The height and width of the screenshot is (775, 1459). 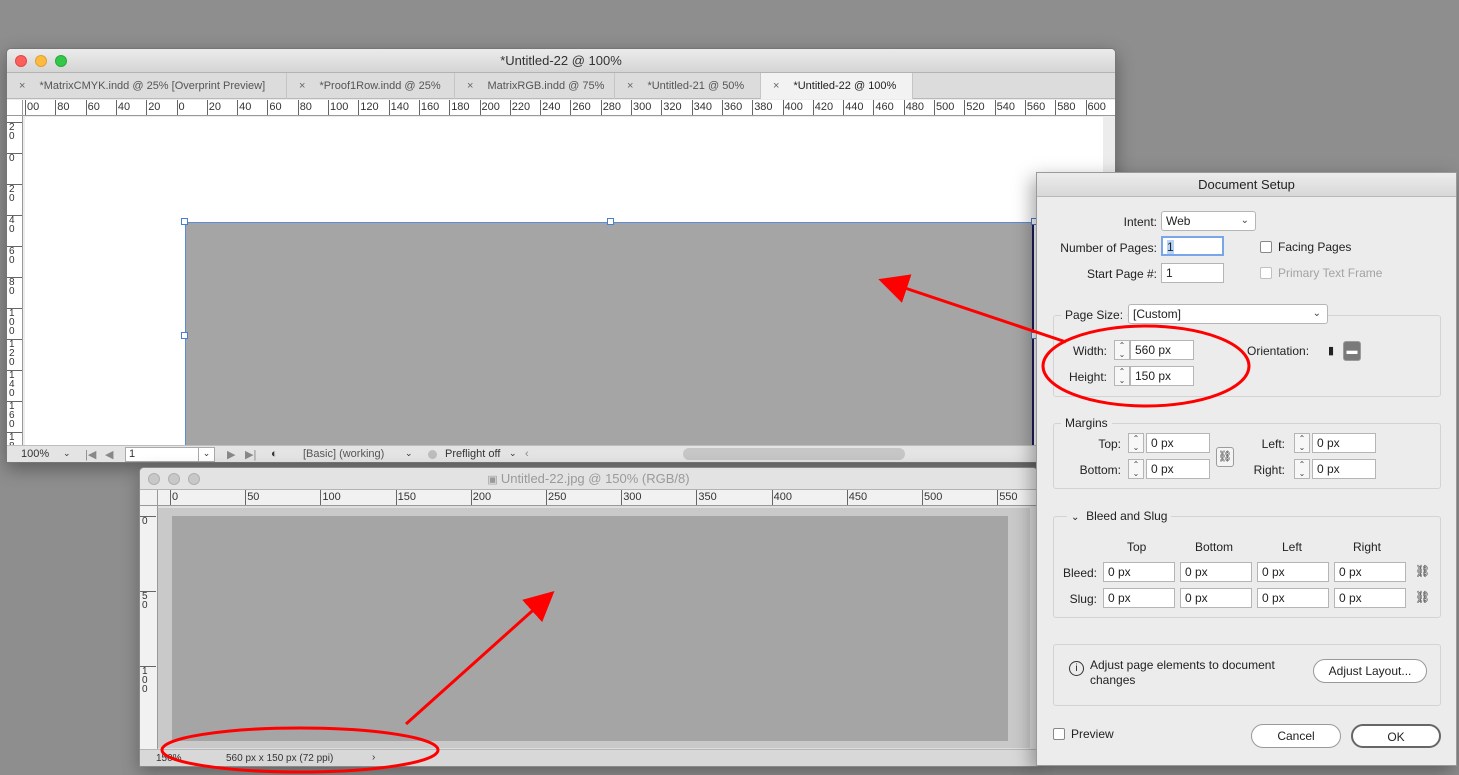 I want to click on last-page-icon: ▶|, so click(x=250, y=454).